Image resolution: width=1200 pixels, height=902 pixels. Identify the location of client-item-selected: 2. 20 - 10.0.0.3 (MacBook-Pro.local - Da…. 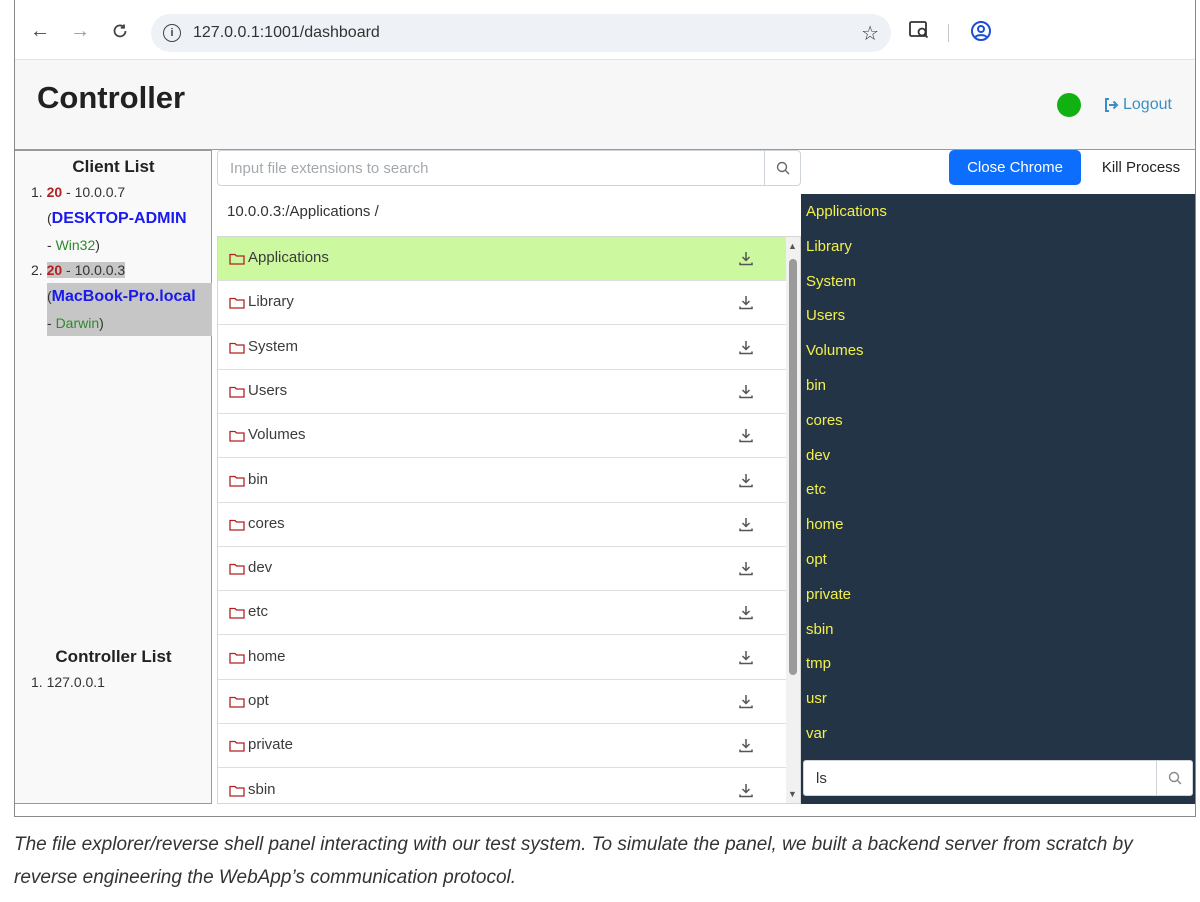
(113, 296).